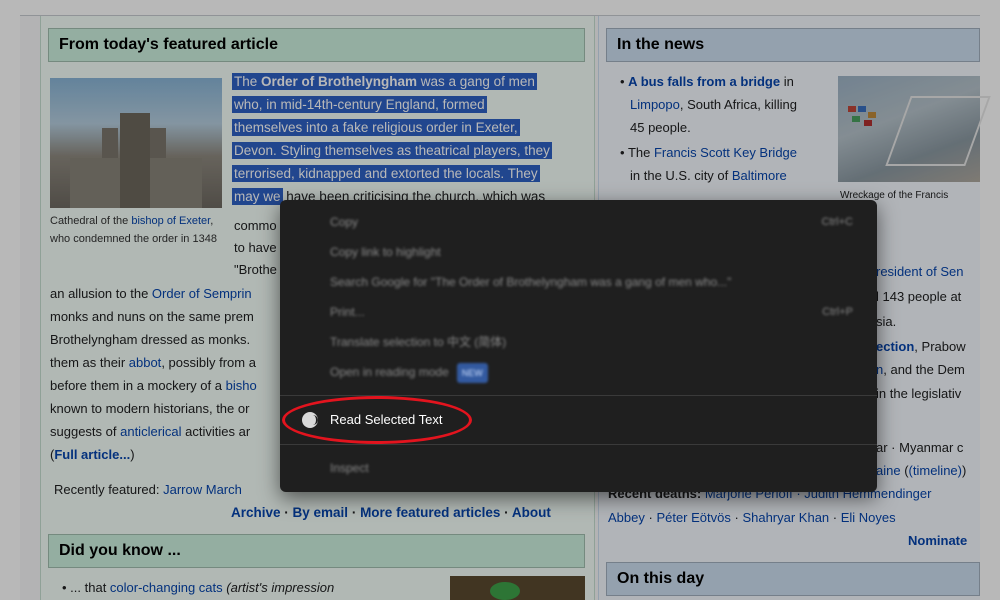  I want to click on key-bridge-link: Francis Scott Key Bridge, so click(725, 152).